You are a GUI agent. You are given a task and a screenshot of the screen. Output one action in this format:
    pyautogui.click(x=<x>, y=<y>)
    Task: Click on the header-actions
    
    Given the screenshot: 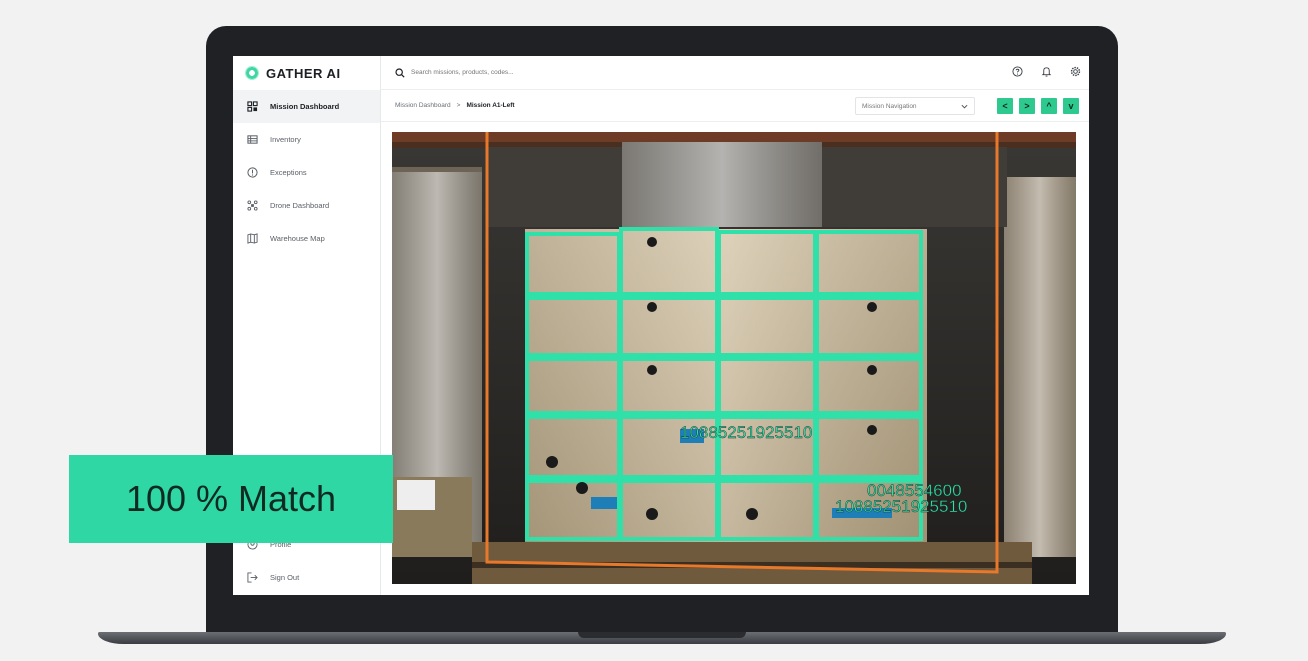 What is the action you would take?
    pyautogui.click(x=1046, y=73)
    